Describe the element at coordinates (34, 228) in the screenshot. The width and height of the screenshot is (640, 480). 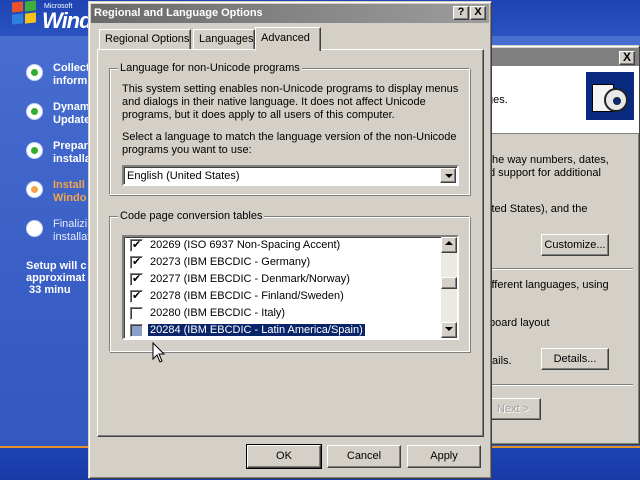
I see `step-pending-icon` at that location.